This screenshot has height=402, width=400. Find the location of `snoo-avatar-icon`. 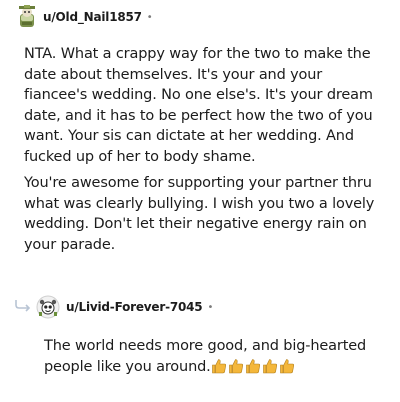

snoo-avatar-icon is located at coordinates (27, 16).